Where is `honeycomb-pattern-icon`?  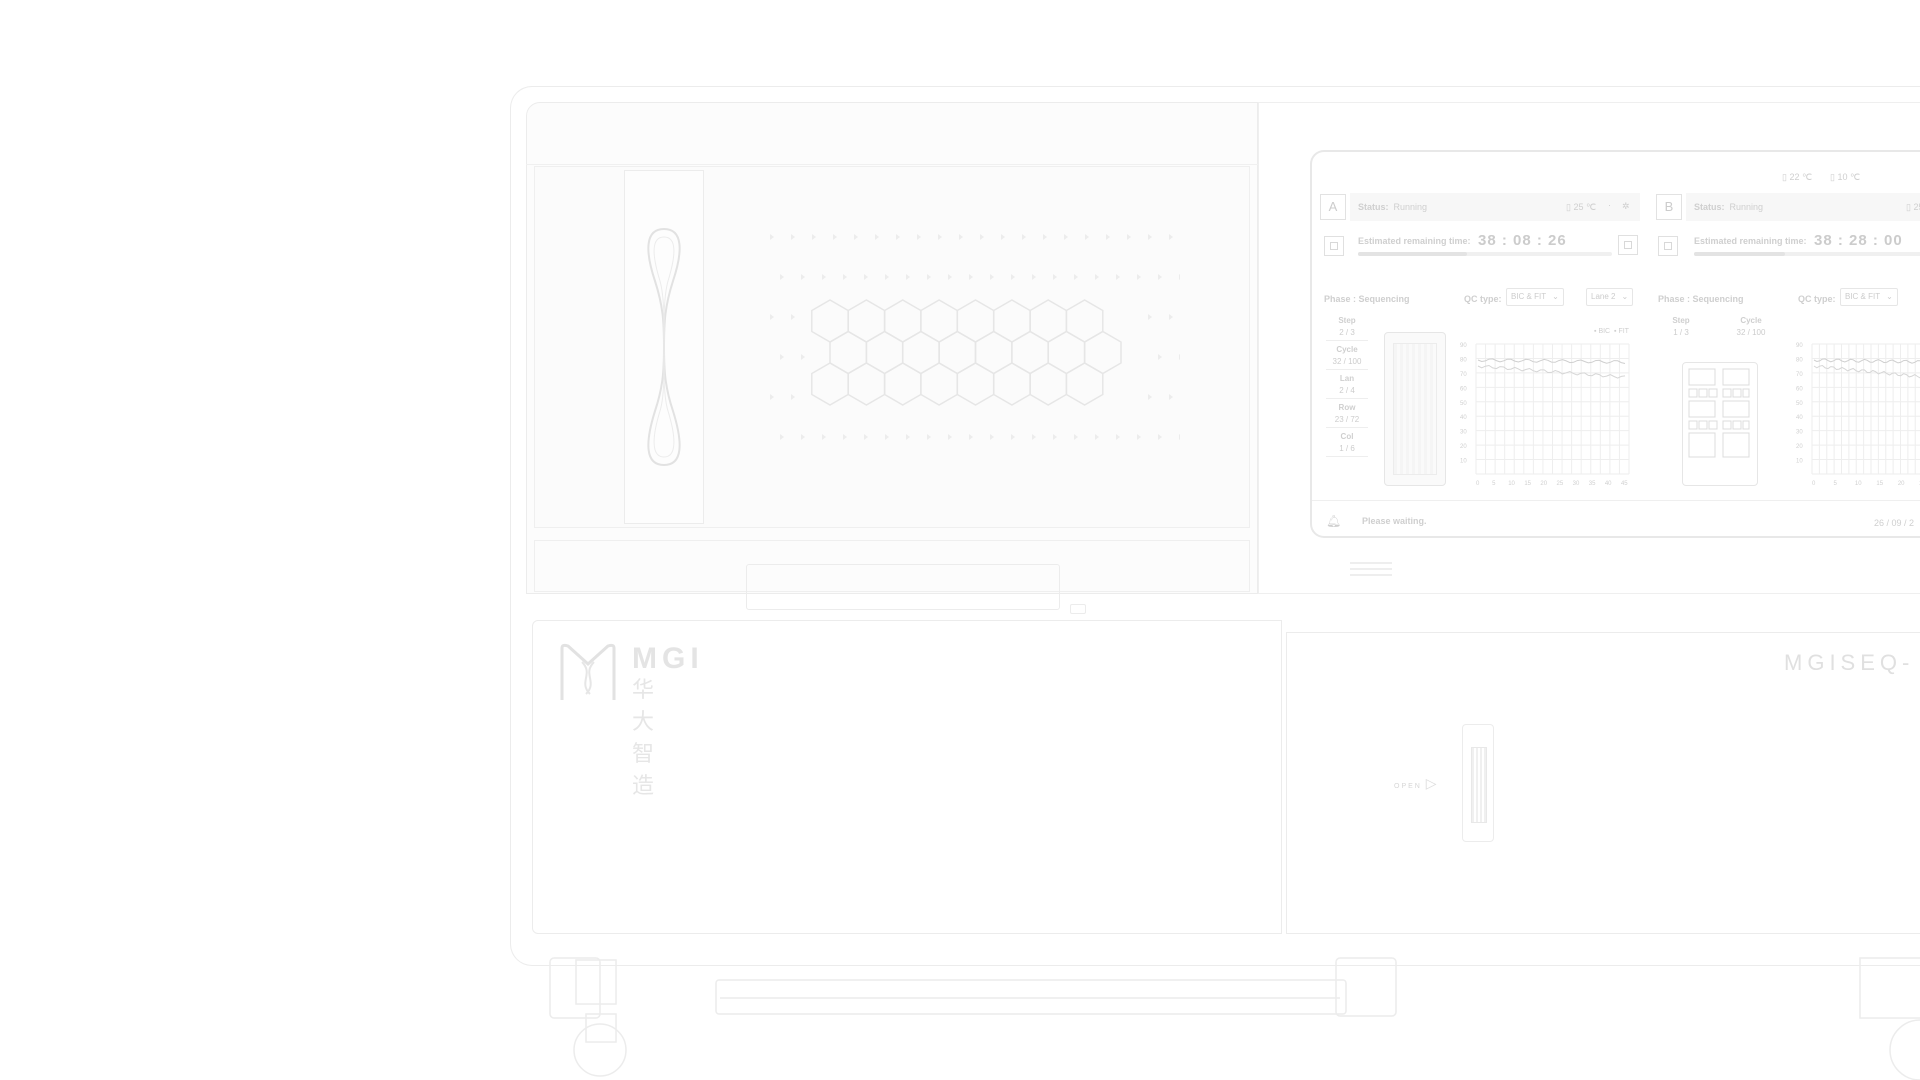
honeycomb-pattern-icon is located at coordinates (975, 337).